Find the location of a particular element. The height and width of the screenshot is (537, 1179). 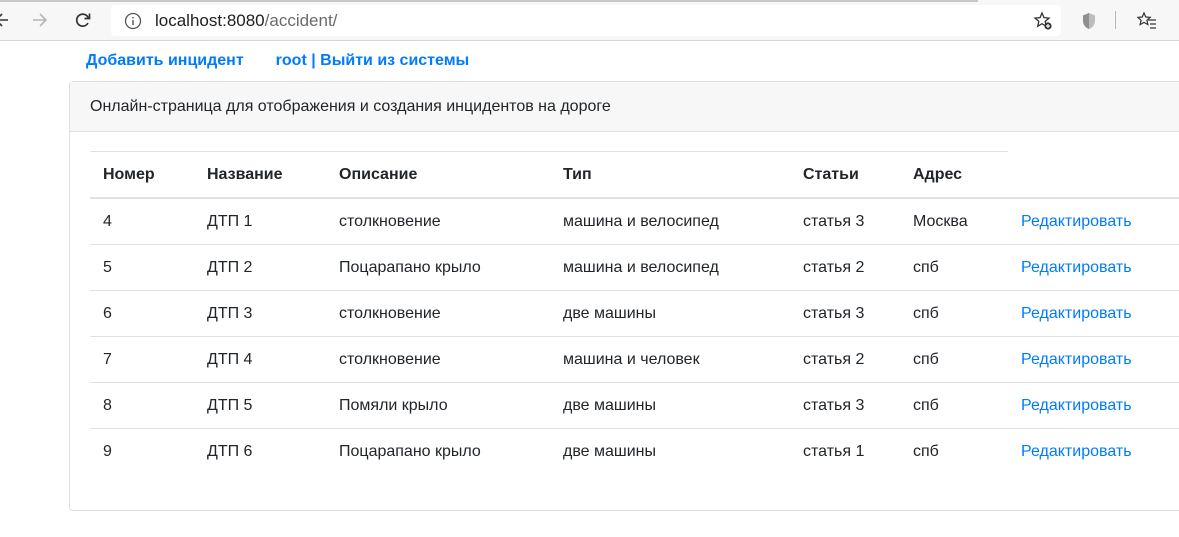

loading-bar is located at coordinates (489, 1).